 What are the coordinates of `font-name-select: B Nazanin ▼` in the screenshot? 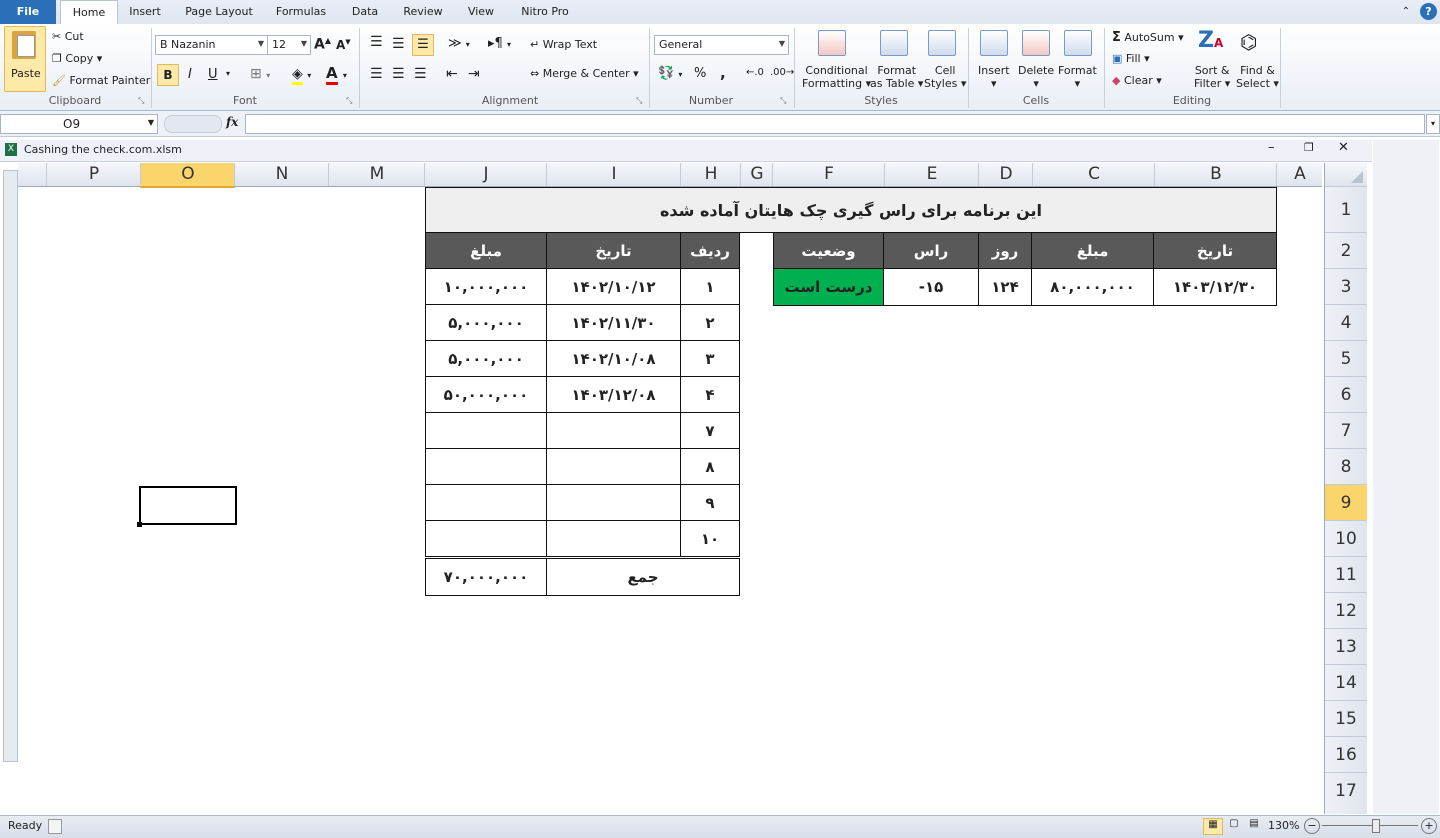 It's located at (211, 45).